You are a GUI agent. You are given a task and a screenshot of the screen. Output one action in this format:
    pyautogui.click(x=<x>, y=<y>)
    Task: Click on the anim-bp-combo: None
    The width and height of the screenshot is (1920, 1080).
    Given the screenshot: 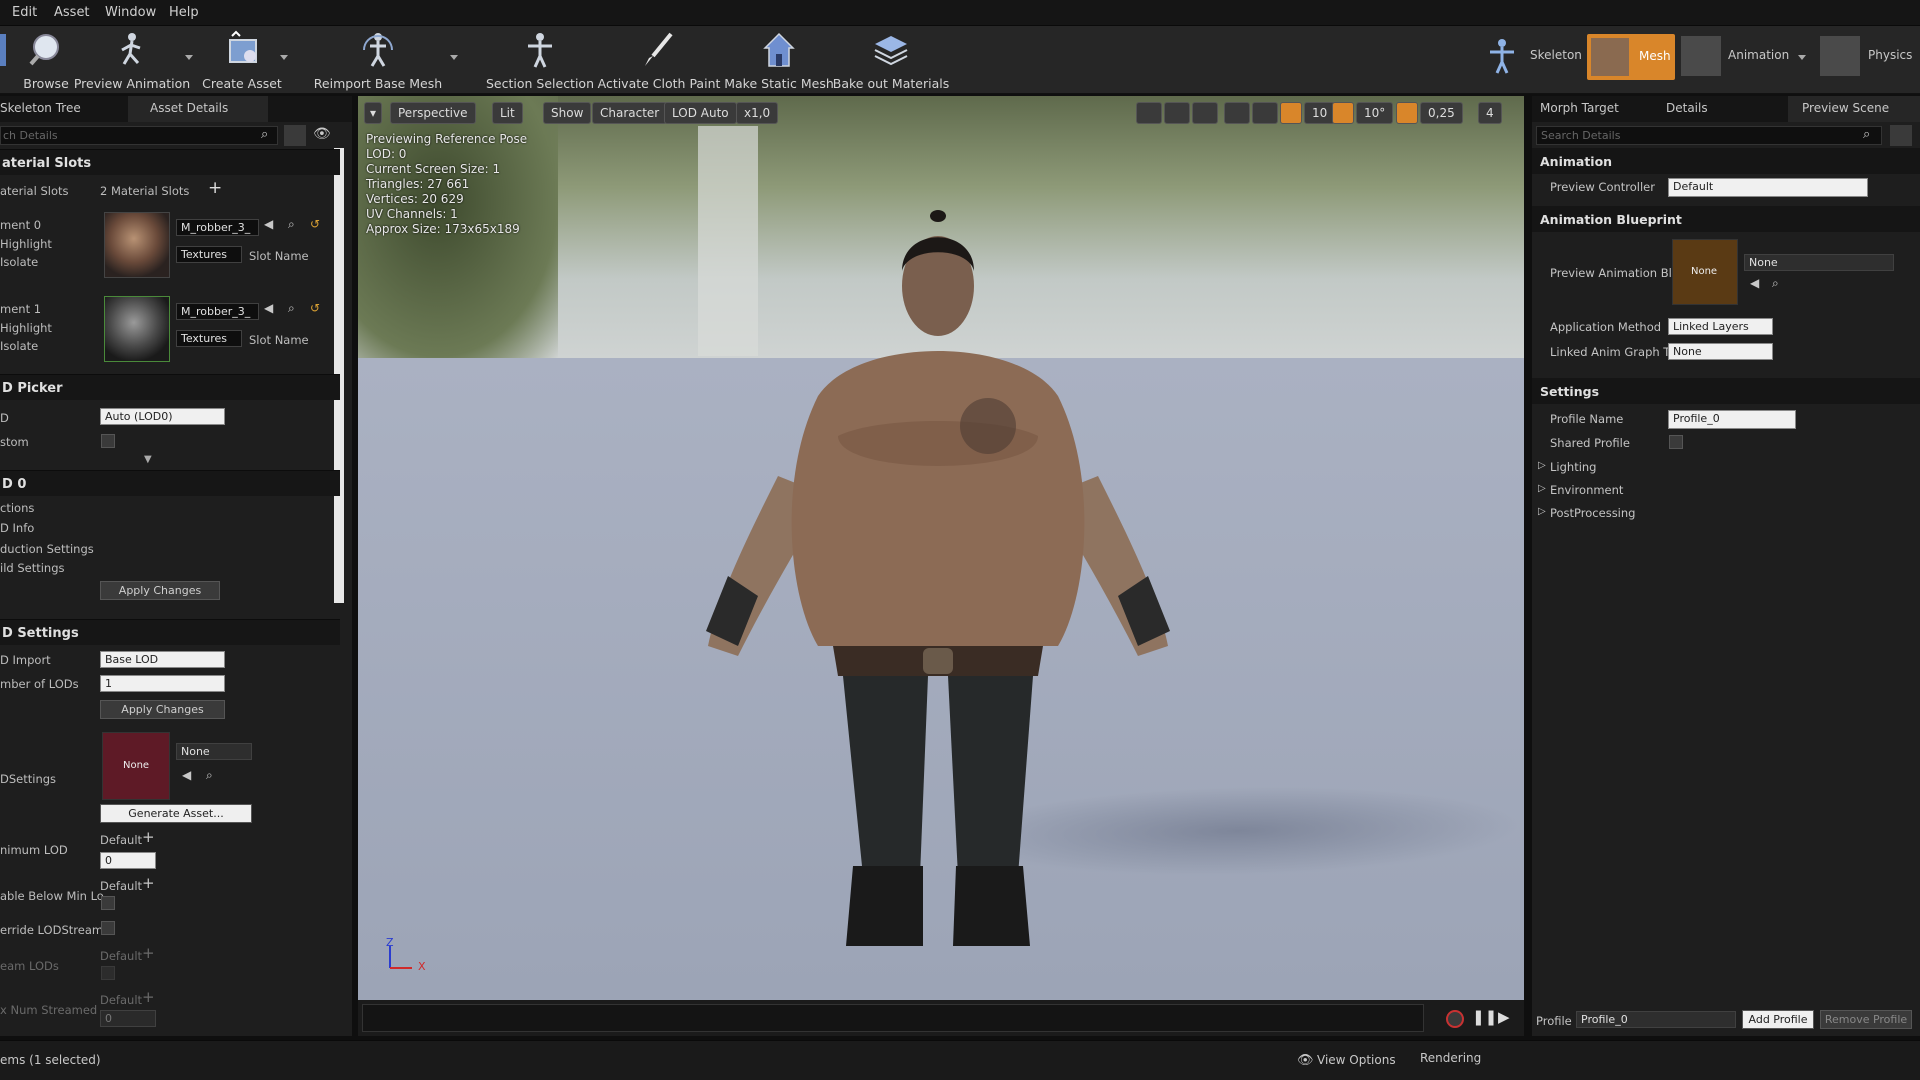 What is the action you would take?
    pyautogui.click(x=1819, y=262)
    